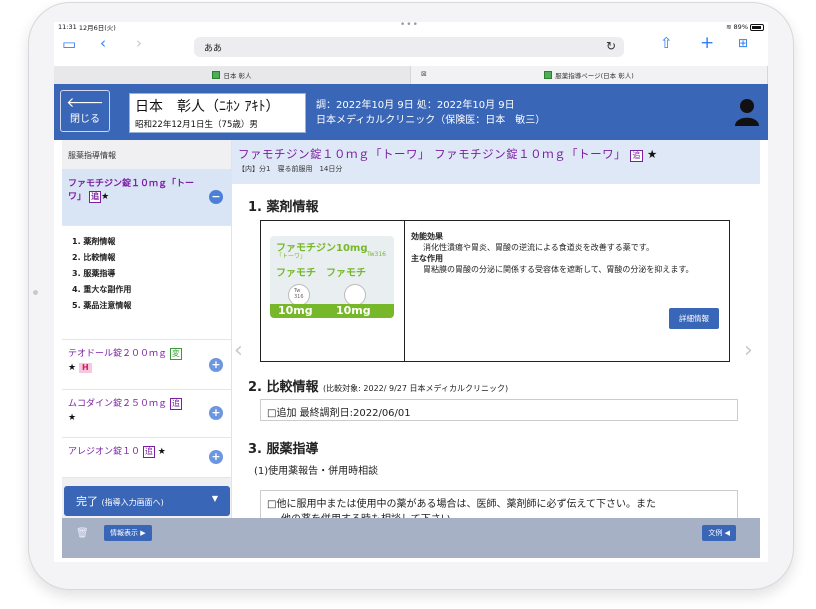 This screenshot has width=816, height=609. Describe the element at coordinates (139, 43) in the screenshot. I see `forward-nav-icon: ›` at that location.